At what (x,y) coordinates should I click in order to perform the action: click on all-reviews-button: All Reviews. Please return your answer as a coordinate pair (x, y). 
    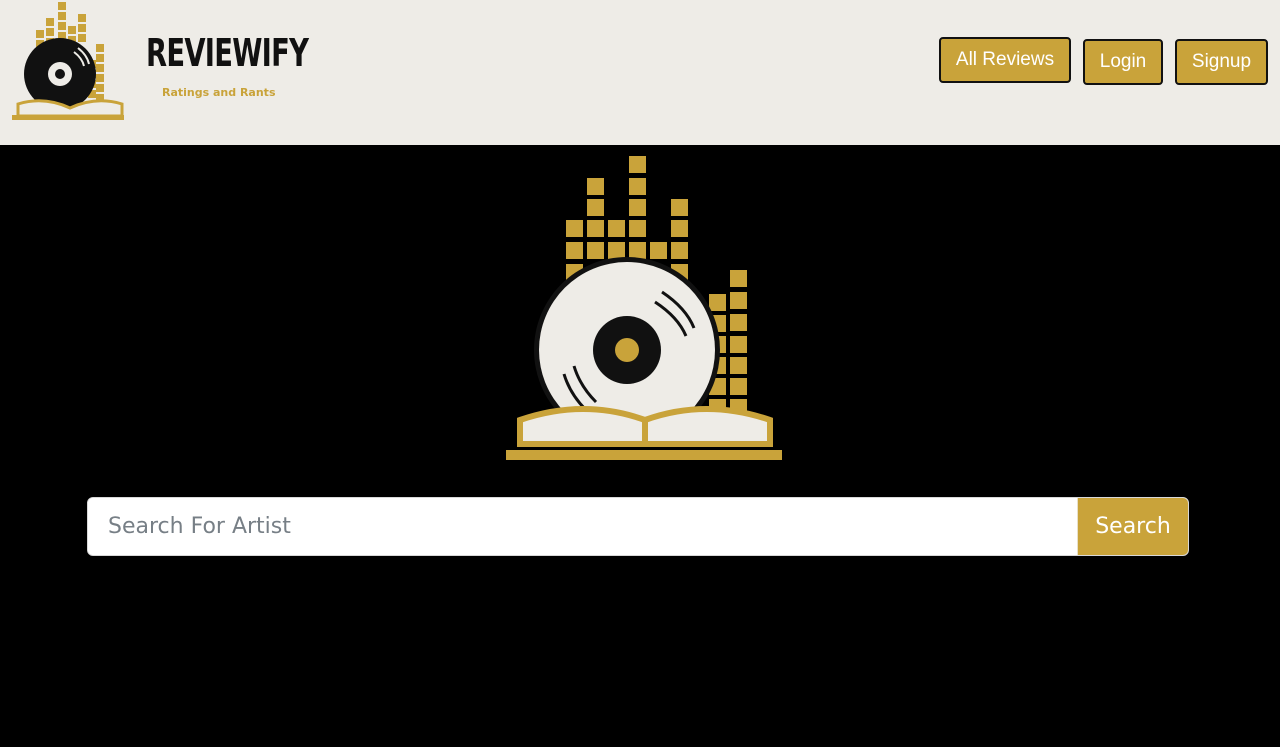
    Looking at the image, I should click on (1005, 60).